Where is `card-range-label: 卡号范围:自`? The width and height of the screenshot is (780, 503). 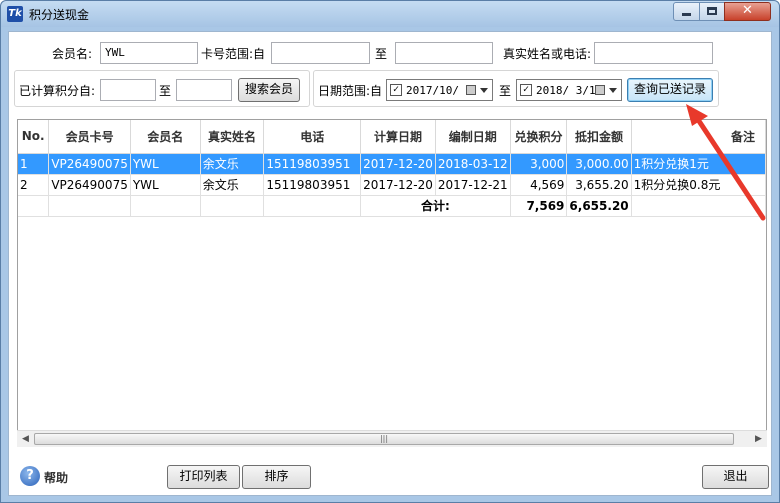 card-range-label: 卡号范围:自 is located at coordinates (233, 54).